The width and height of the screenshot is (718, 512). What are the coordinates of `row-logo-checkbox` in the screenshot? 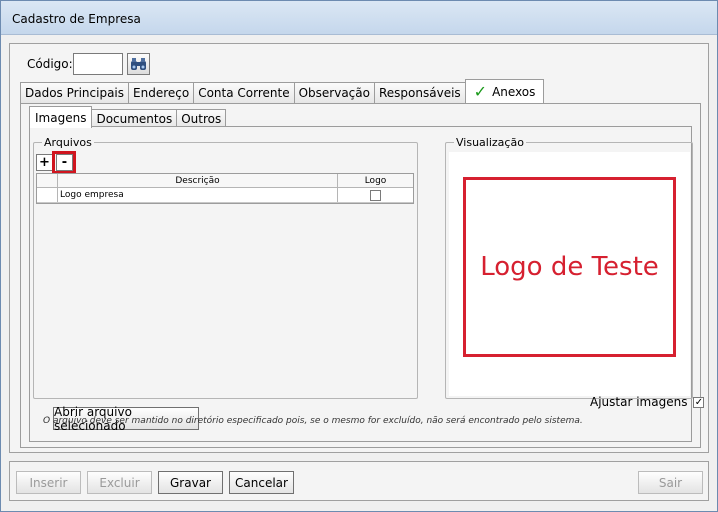 It's located at (375, 195).